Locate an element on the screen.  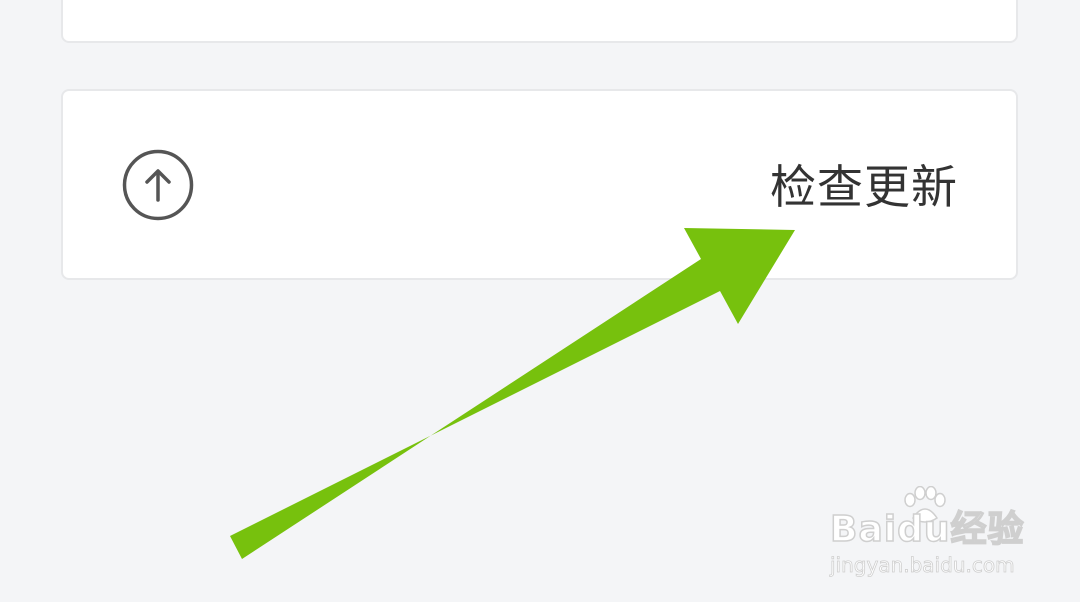
watermark-url: jingyan.baidu.com is located at coordinates (922, 565).